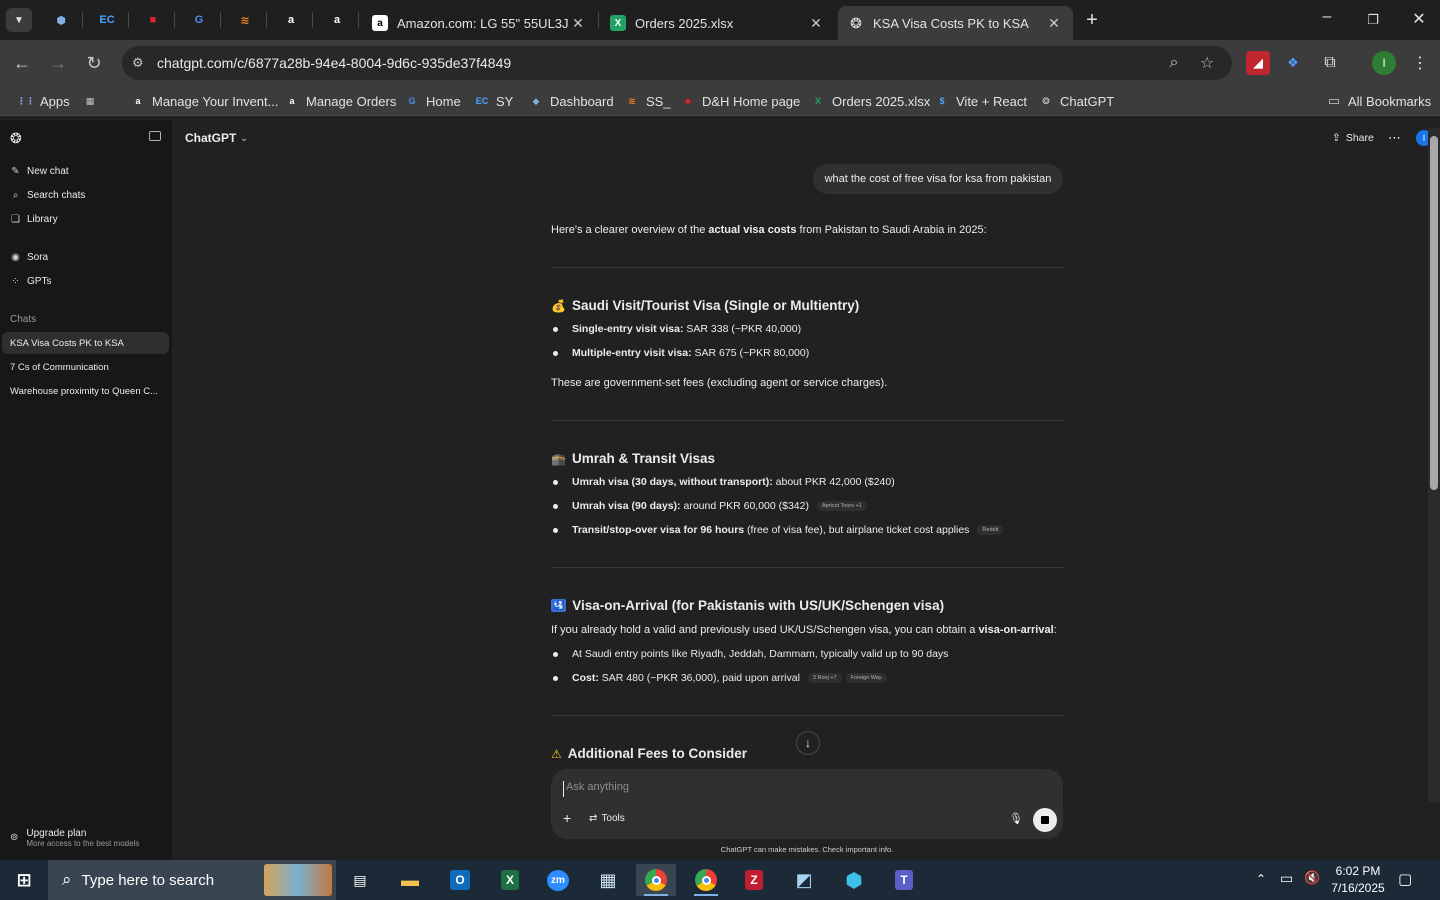 The height and width of the screenshot is (900, 1440). What do you see at coordinates (483, 23) in the screenshot?
I see `tab-title: Amazon.com: LG 55" 55UL3J-E` at bounding box center [483, 23].